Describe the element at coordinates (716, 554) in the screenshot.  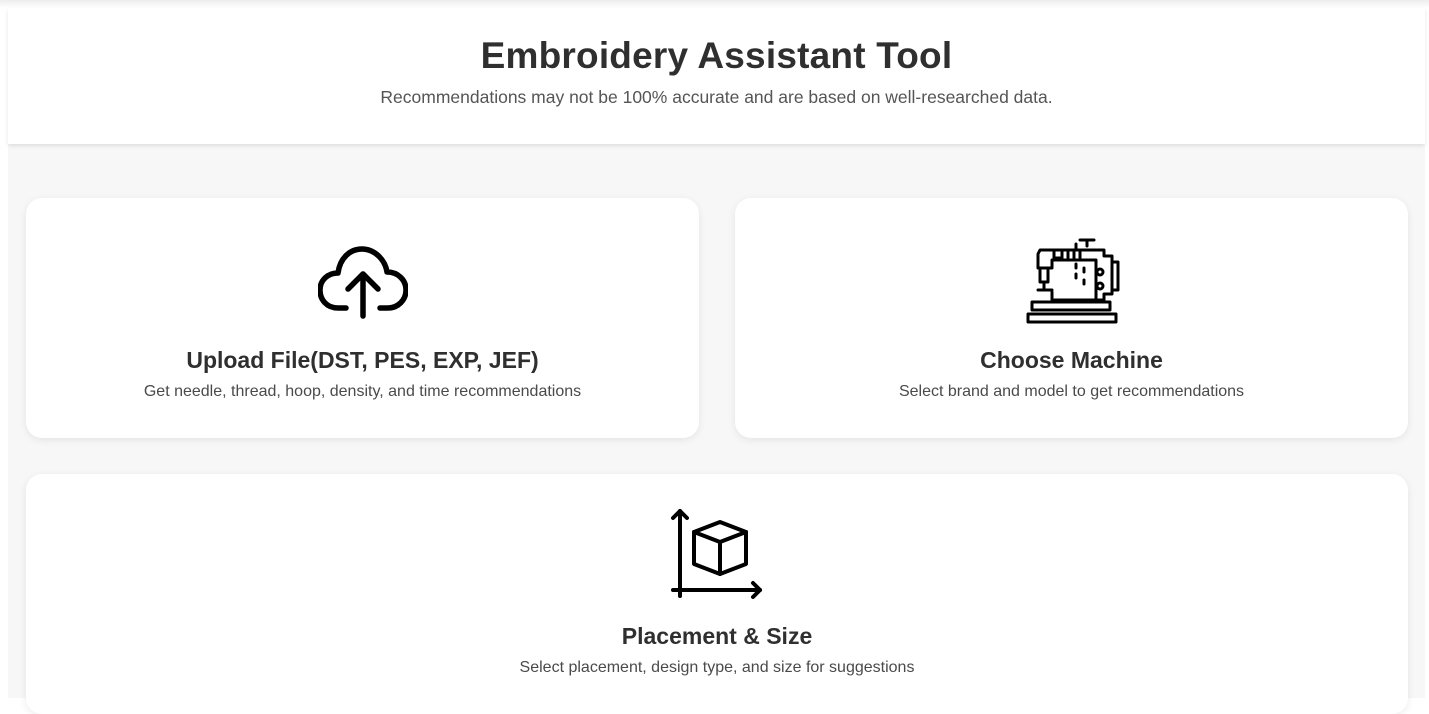
I see `box-axes-icon` at that location.